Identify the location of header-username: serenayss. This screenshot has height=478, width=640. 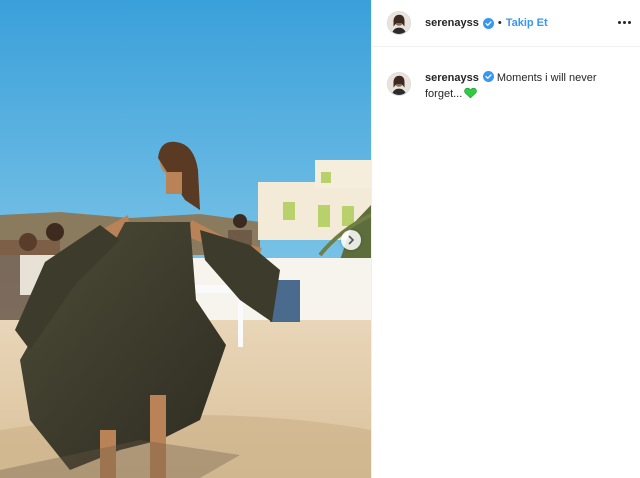
(452, 23).